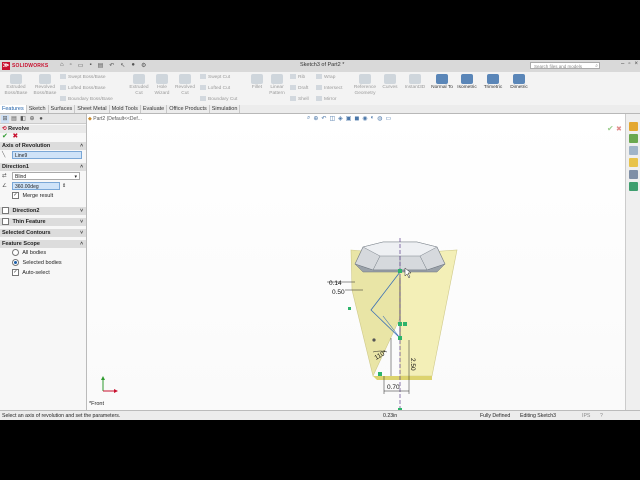 This screenshot has width=640, height=480. Describe the element at coordinates (81, 167) in the screenshot. I see `chevron-up-icon: ˄` at that location.